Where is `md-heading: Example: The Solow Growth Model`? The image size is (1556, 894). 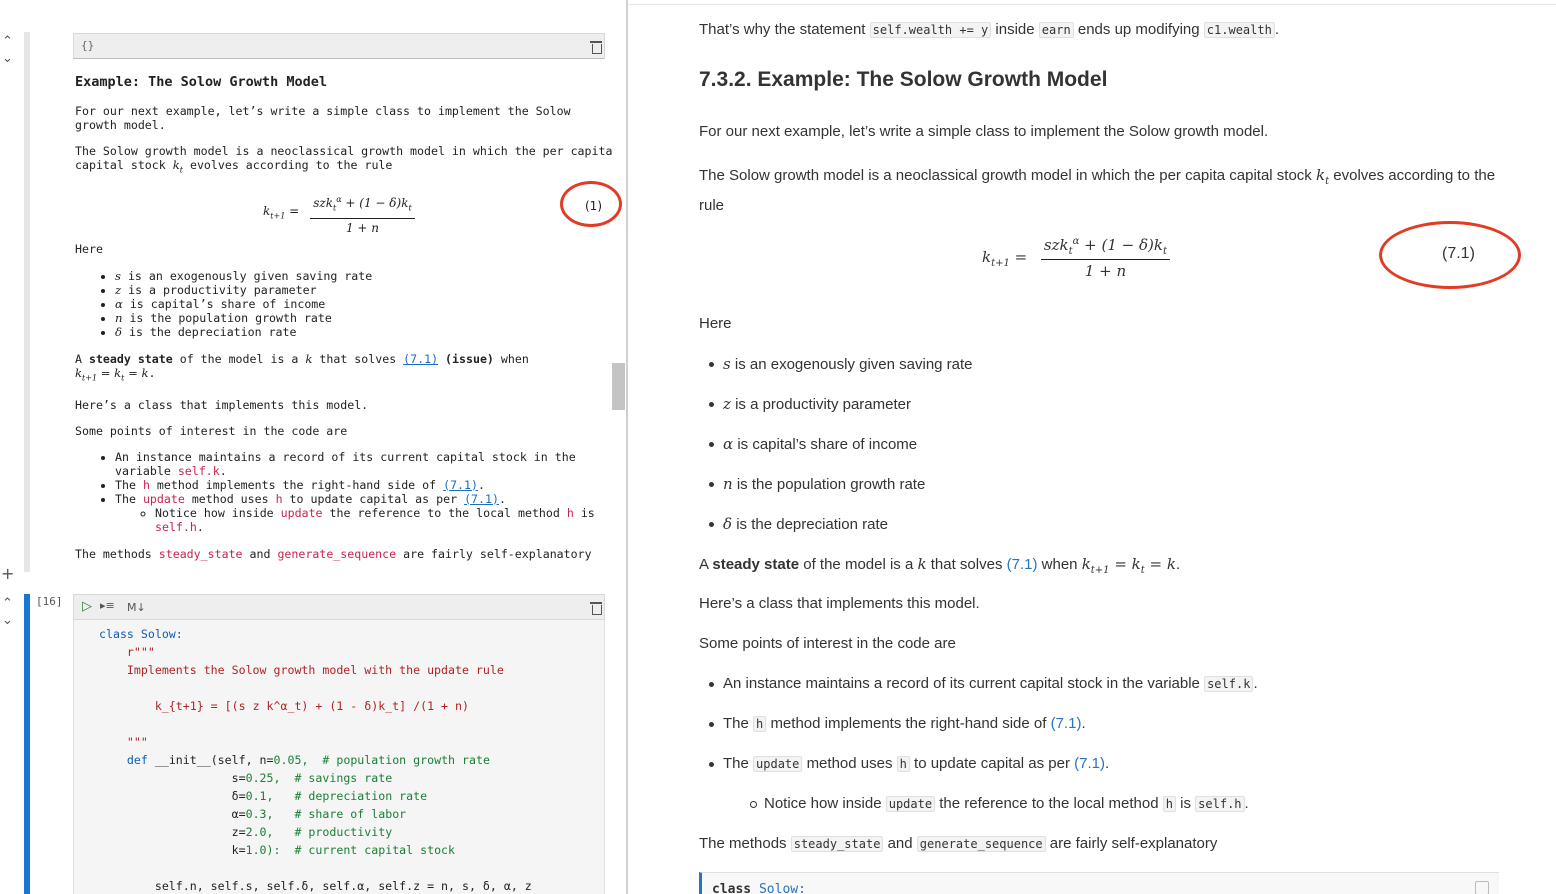 md-heading: Example: The Solow Growth Model is located at coordinates (201, 82).